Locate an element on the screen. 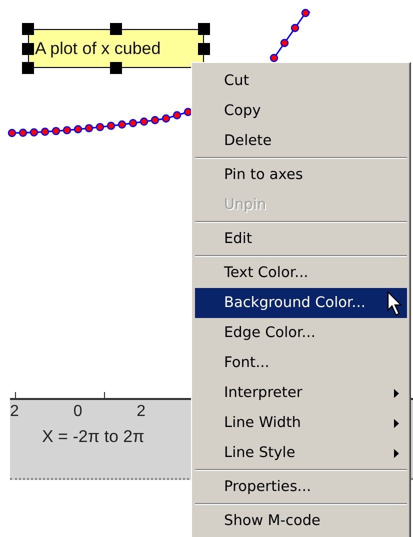 The height and width of the screenshot is (537, 413). text-annotation: A plot of x cubed is located at coordinates (116, 48).